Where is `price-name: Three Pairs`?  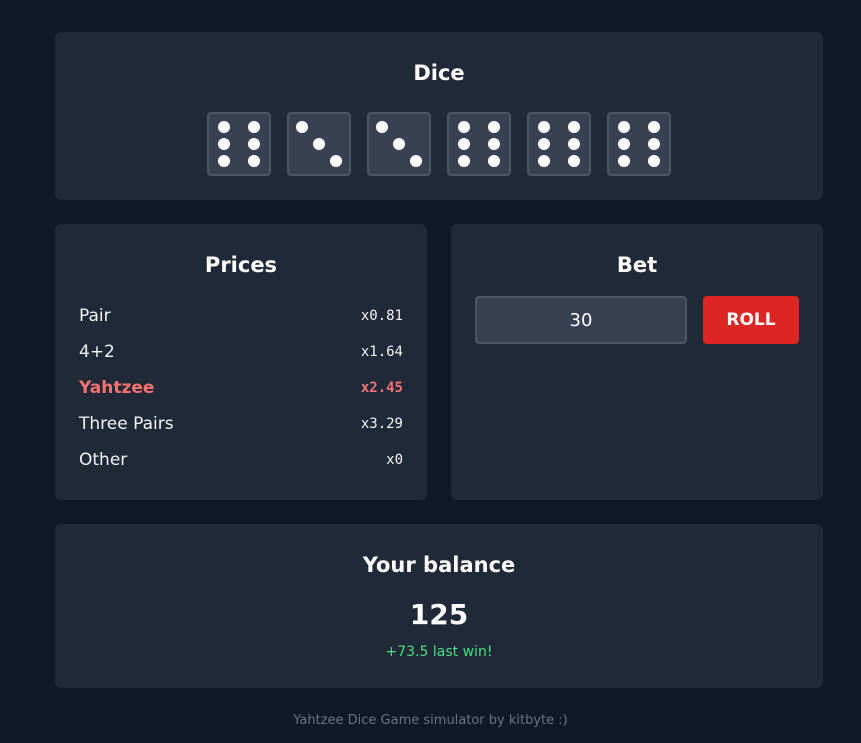
price-name: Three Pairs is located at coordinates (126, 424).